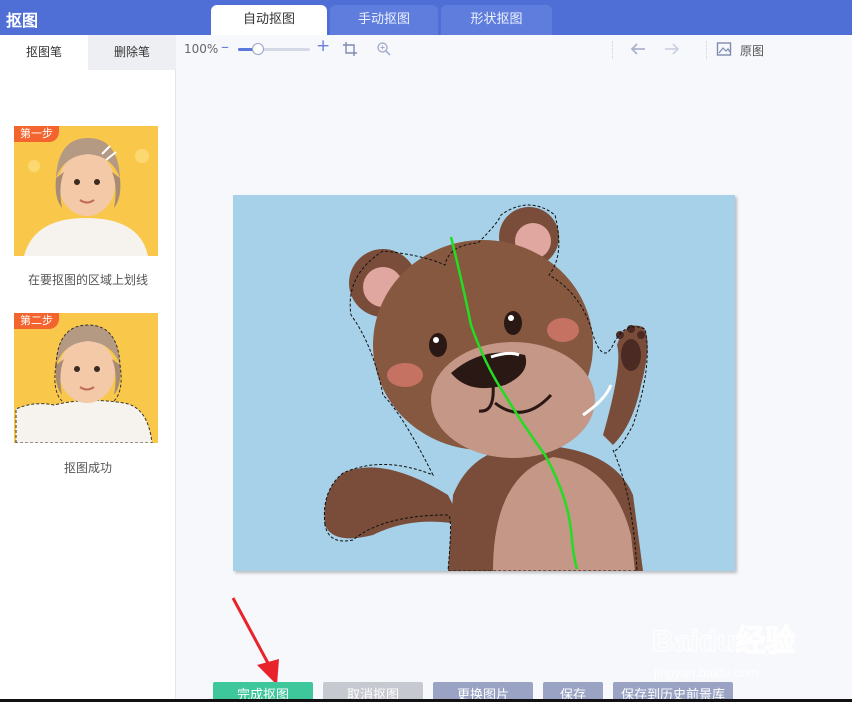  I want to click on step-one-caption: 在要抠图的区域上划线, so click(87, 280).